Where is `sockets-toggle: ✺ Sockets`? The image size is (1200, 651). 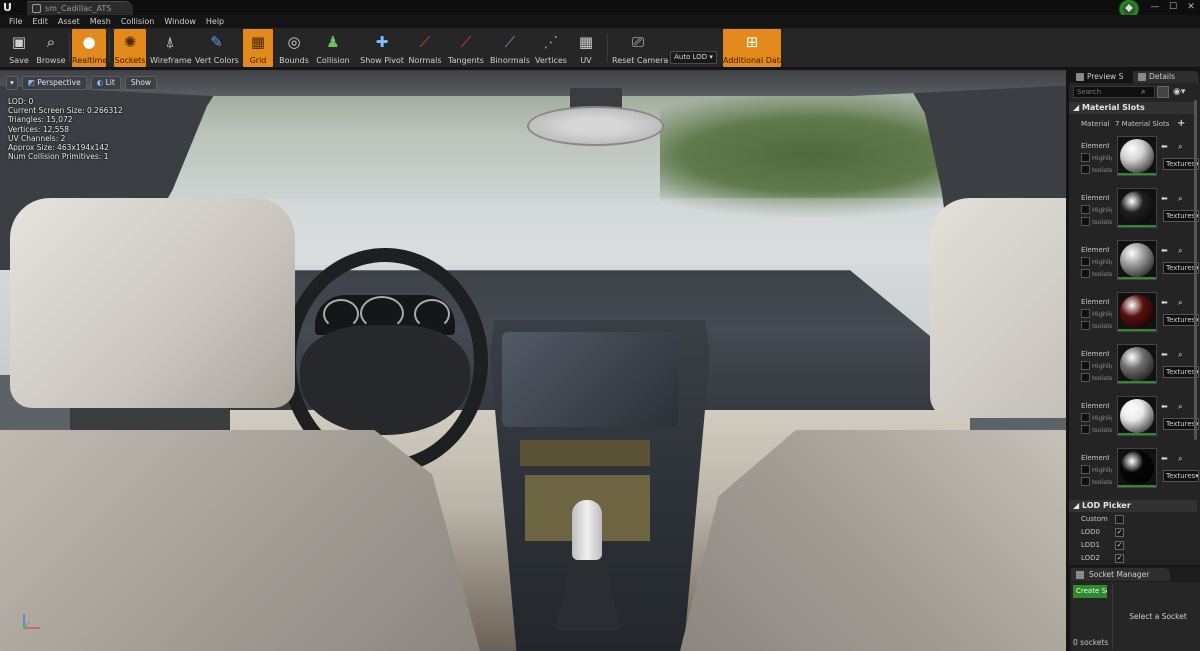 sockets-toggle: ✺ Sockets is located at coordinates (130, 48).